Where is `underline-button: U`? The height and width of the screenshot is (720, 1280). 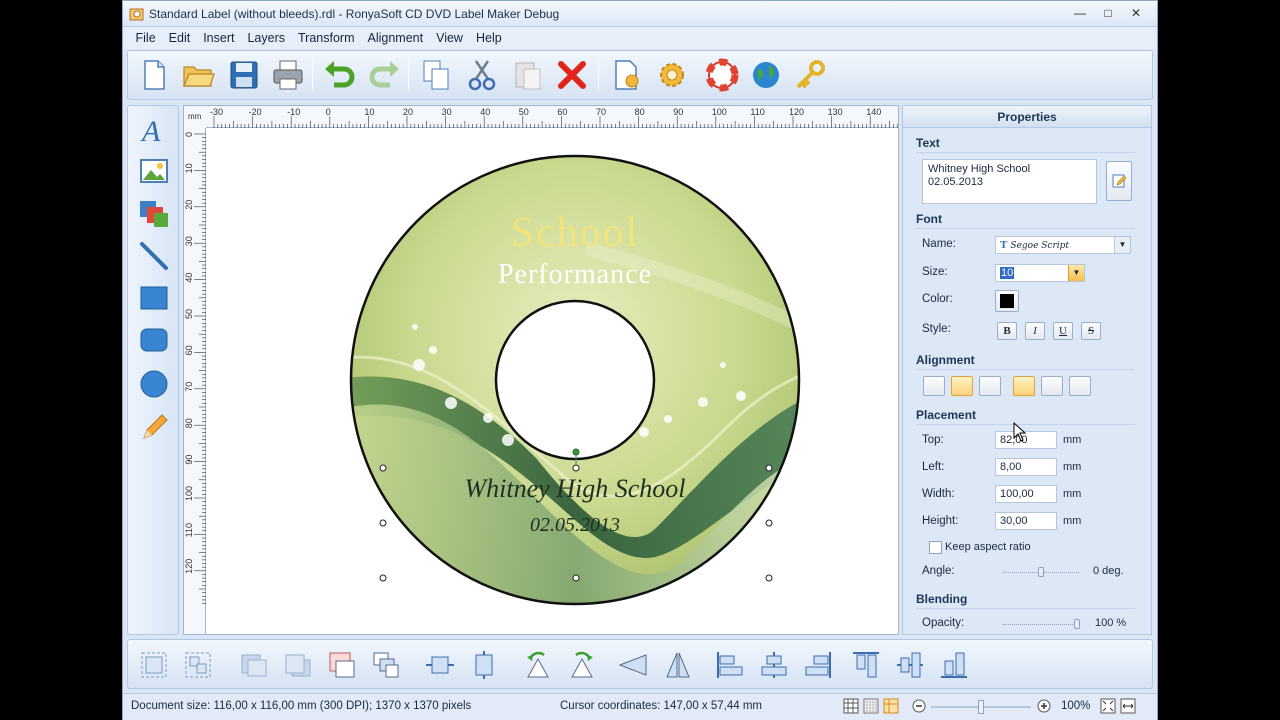 underline-button: U is located at coordinates (1063, 331).